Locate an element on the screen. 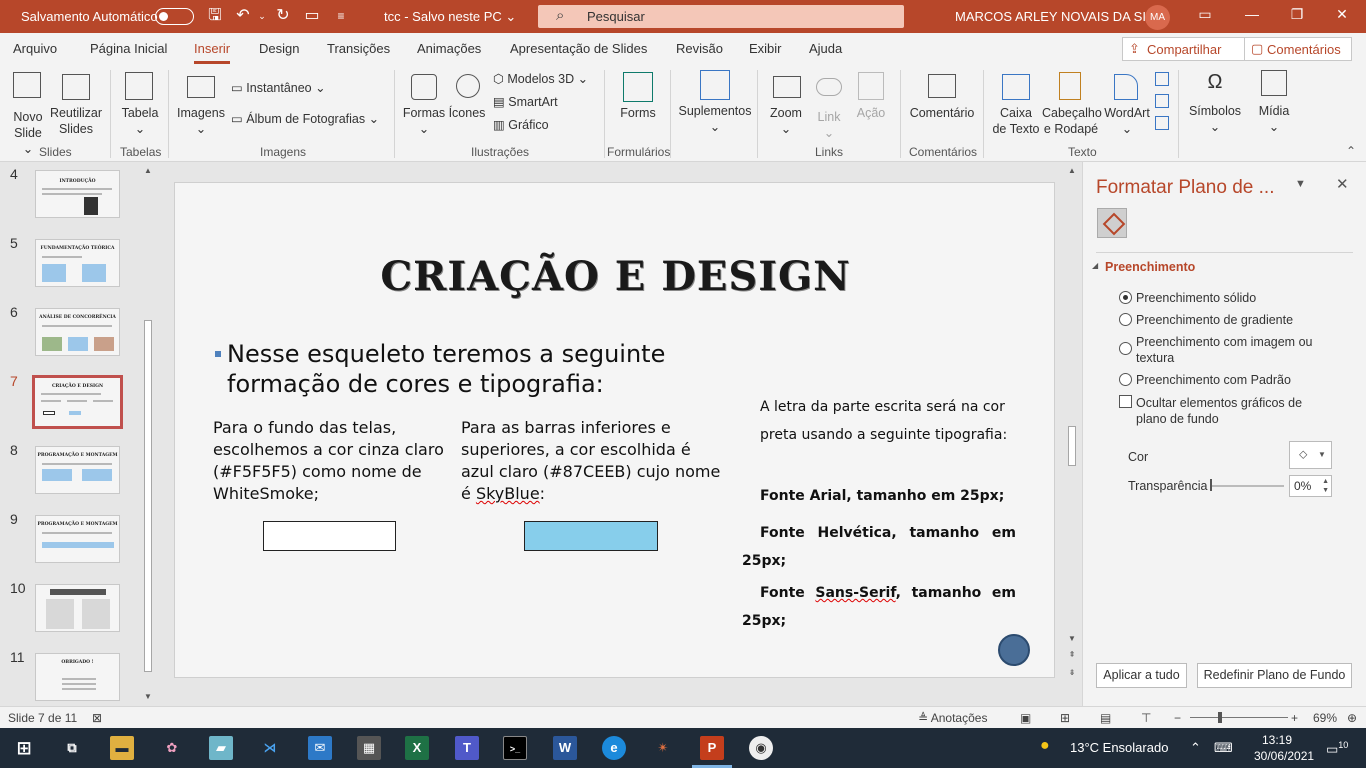 Image resolution: width=1366 pixels, height=768 pixels. header-footer-button: Cabeçalho e Rodapé is located at coordinates (1072, 121).